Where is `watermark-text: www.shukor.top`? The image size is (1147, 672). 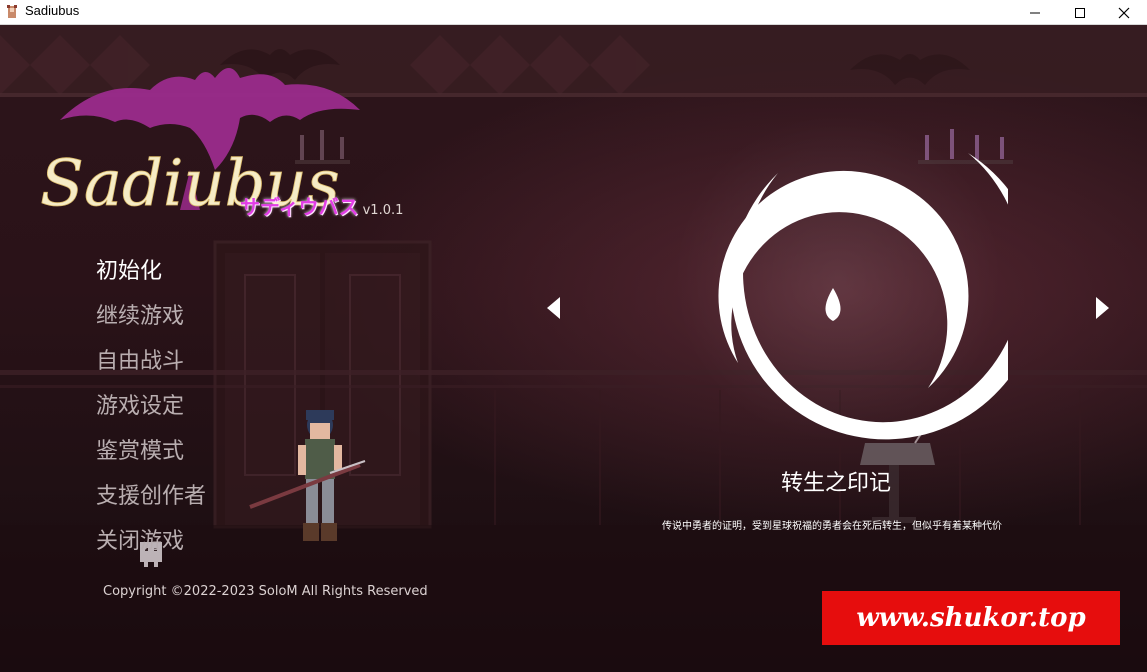 watermark-text: www.shukor.top is located at coordinates (971, 618).